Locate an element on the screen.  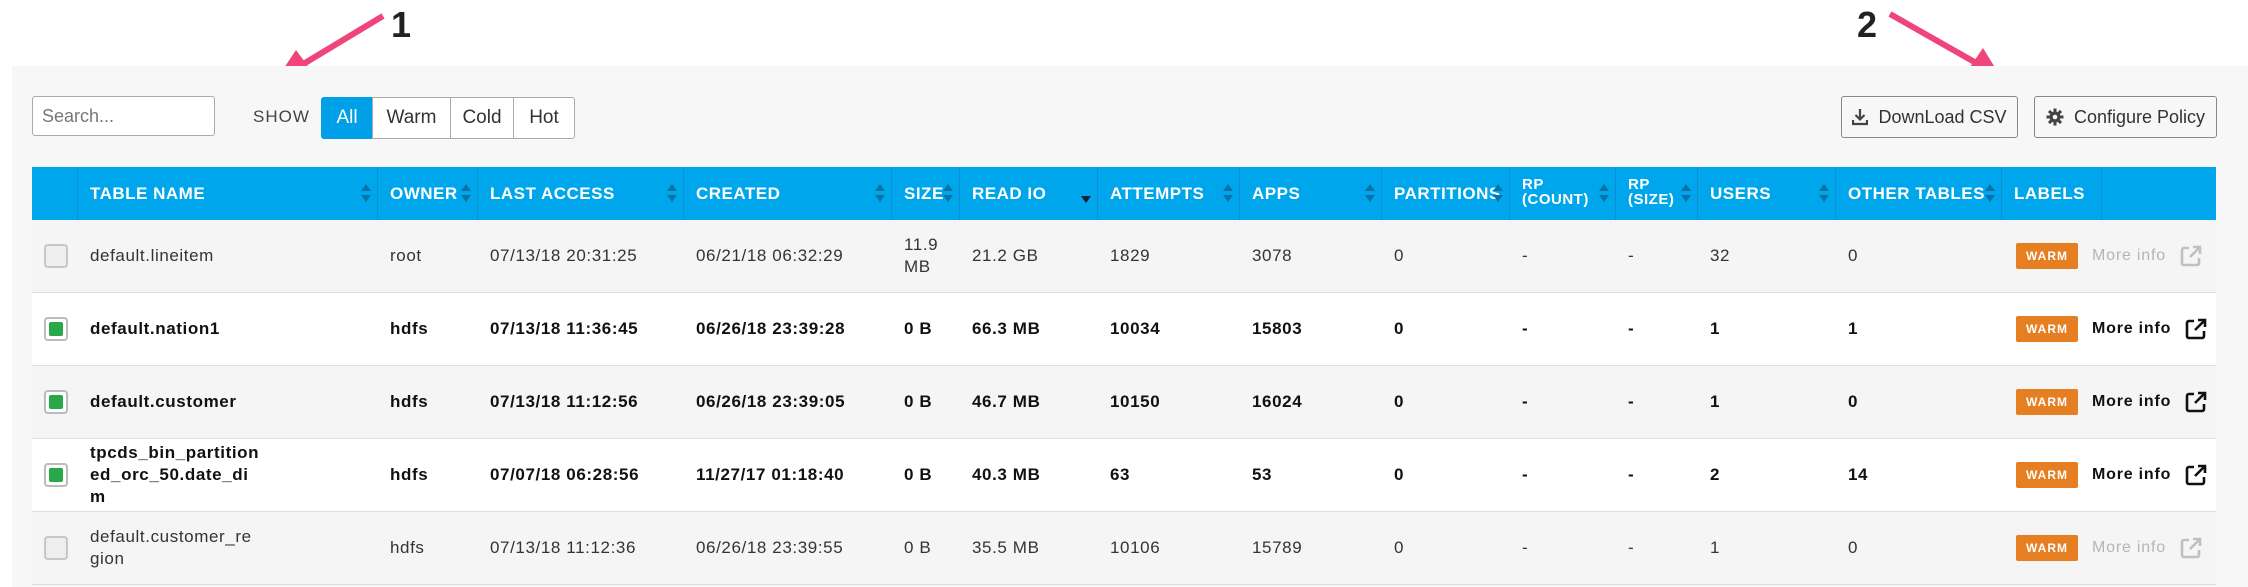
header-partitions: PARTITIONS is located at coordinates (1446, 193).